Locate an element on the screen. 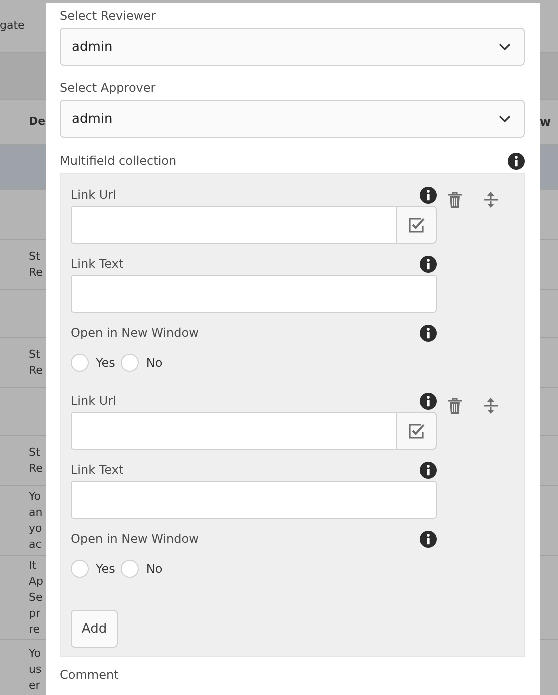  table-cell-text: It Ap Se pr re is located at coordinates (37, 598).